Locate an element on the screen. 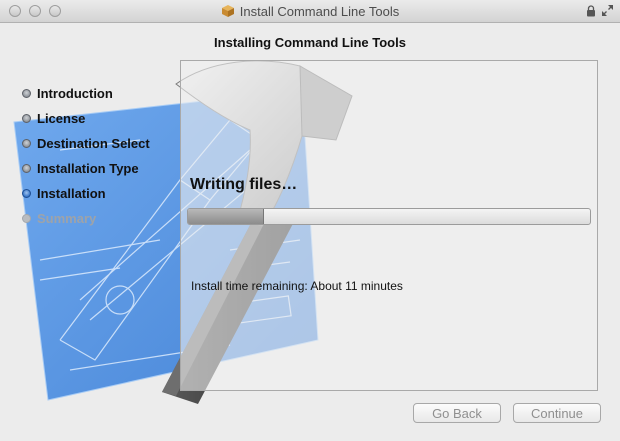  step-label: Installation Type is located at coordinates (88, 168).